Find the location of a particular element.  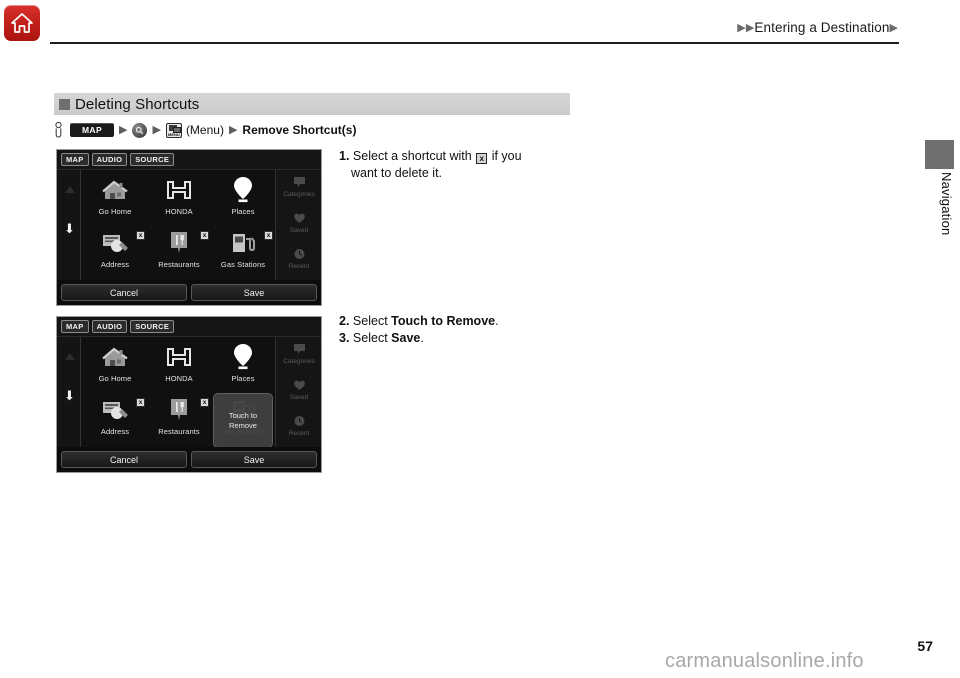

section-bullet-icon is located at coordinates (64, 104).